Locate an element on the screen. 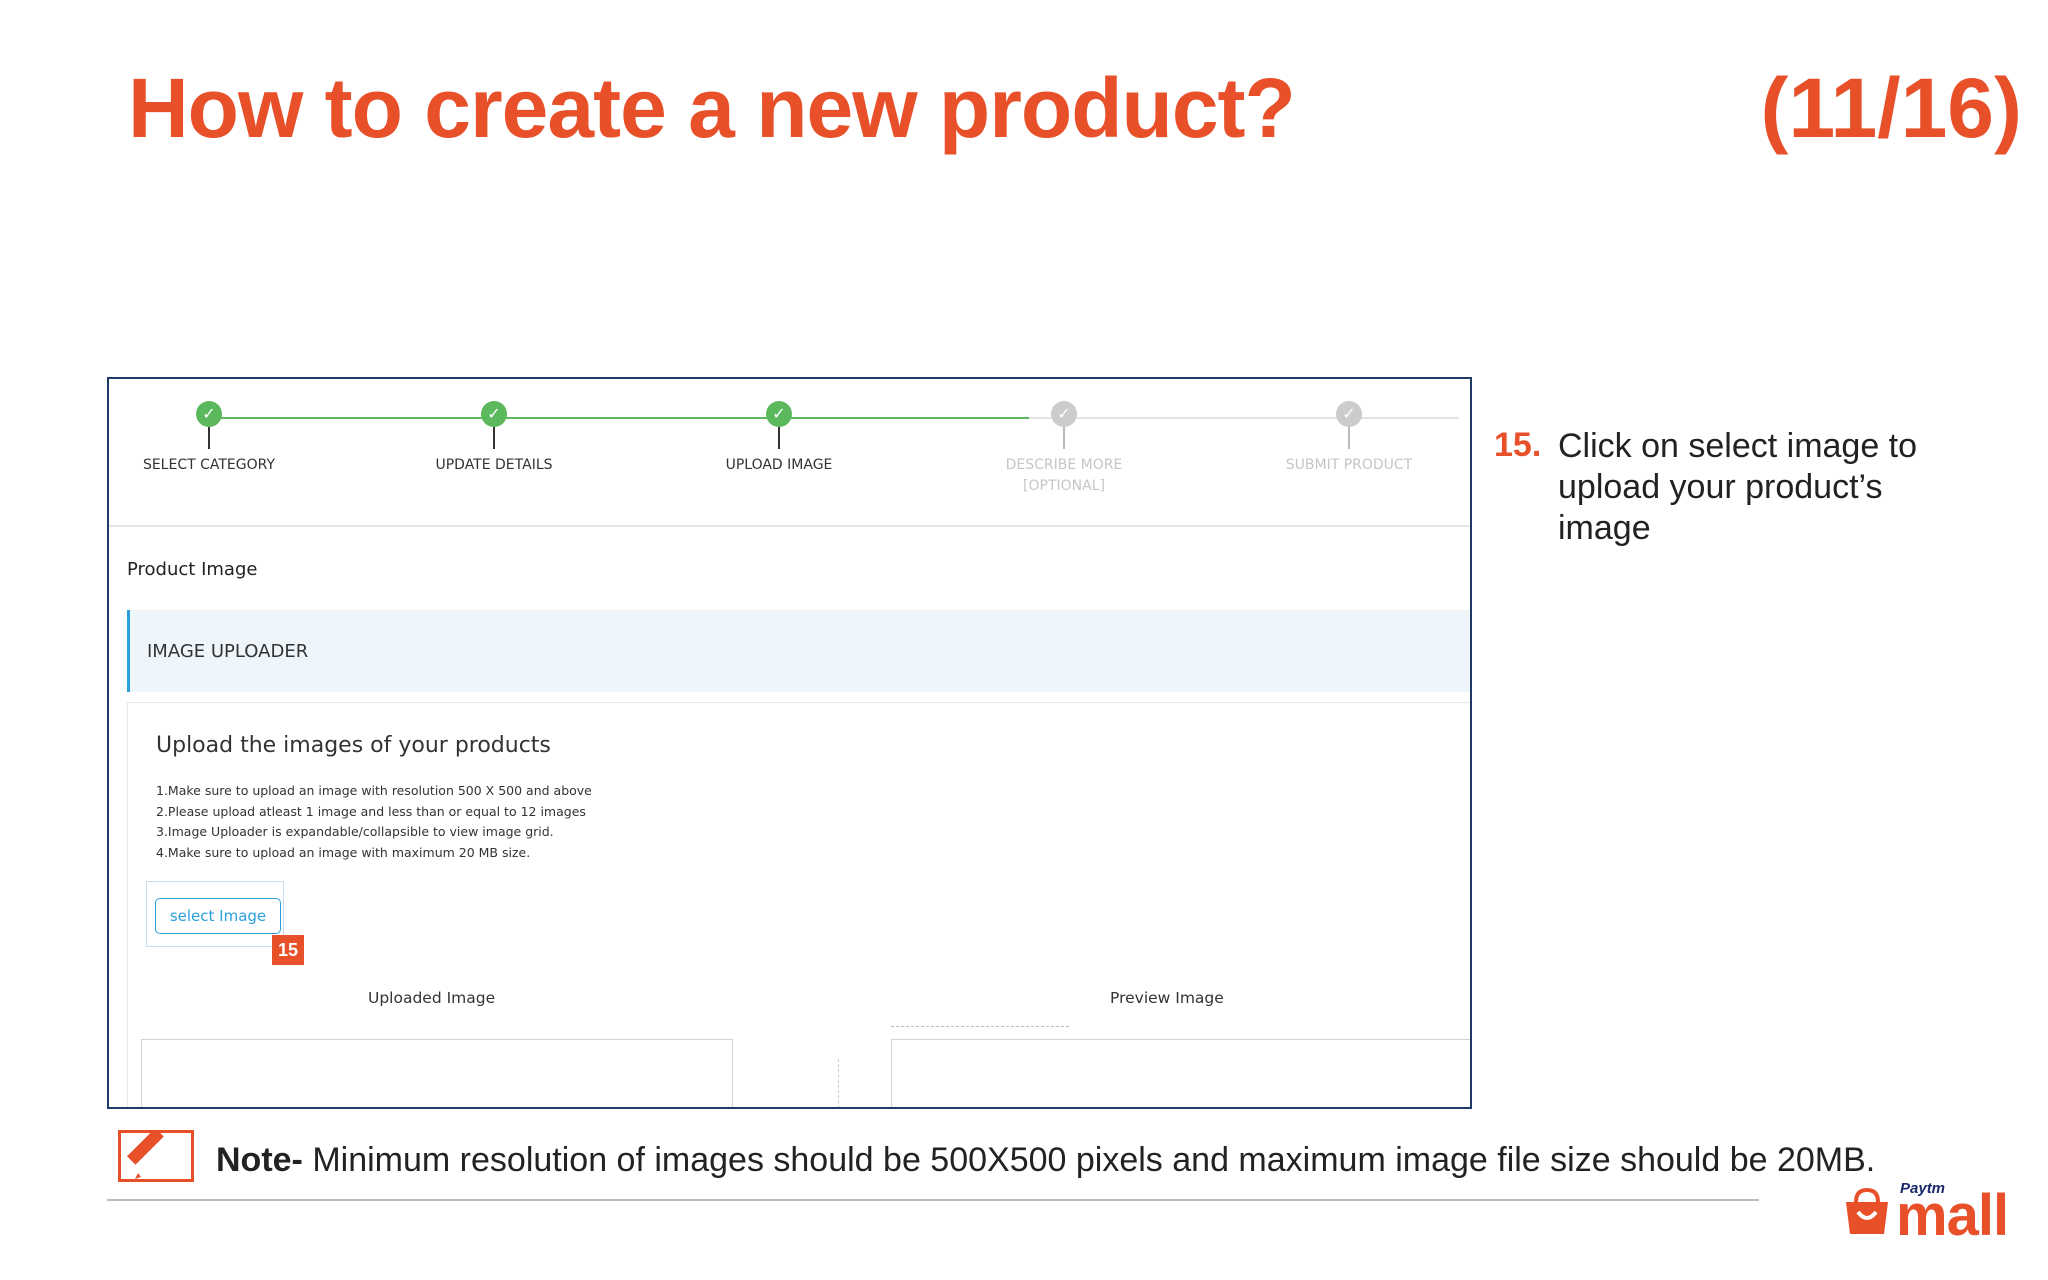 The image size is (2048, 1280). step-label: UPLOAD IMAGE is located at coordinates (779, 465).